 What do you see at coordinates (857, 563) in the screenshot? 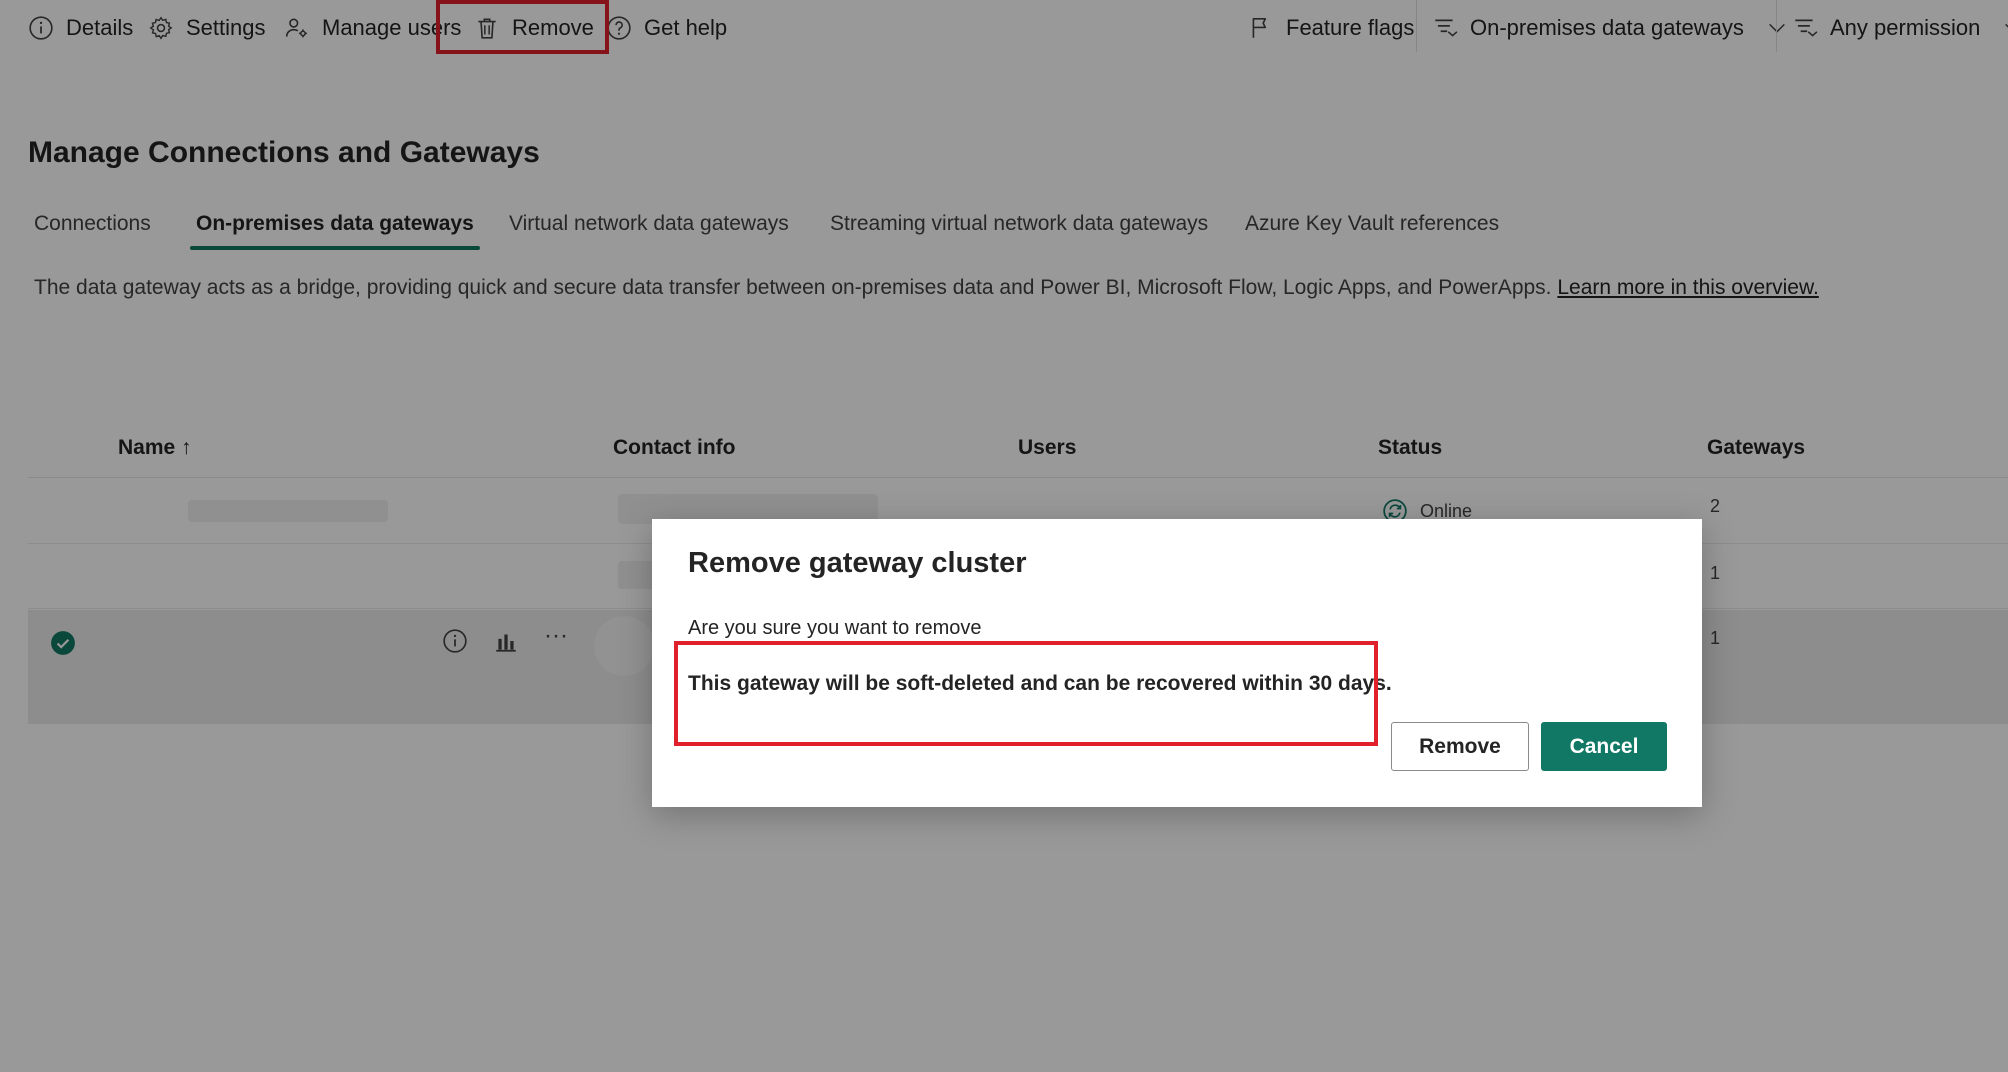
I see `dialog-title: Remove gateway cluster` at bounding box center [857, 563].